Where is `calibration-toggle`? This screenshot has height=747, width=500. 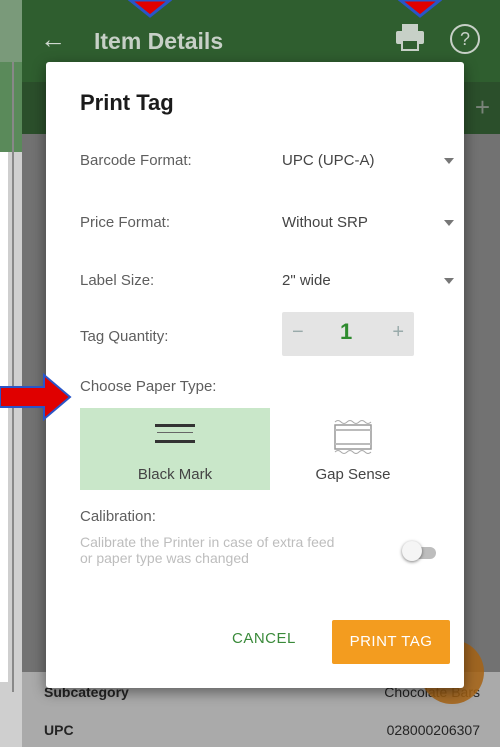
calibration-toggle is located at coordinates (420, 551).